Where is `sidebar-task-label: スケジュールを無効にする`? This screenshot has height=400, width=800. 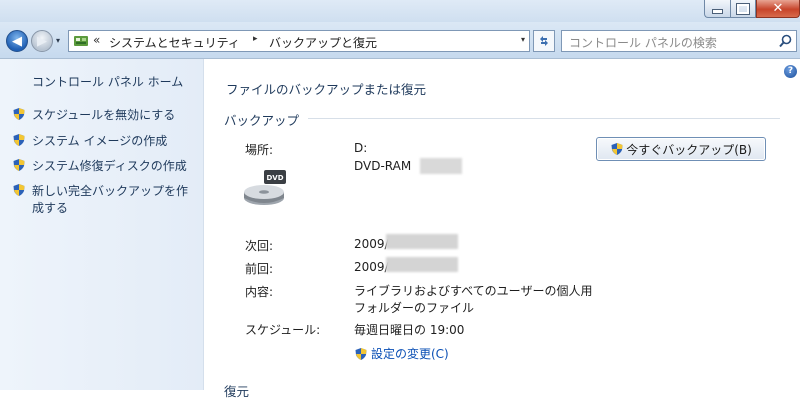
sidebar-task-label: スケジュールを無効にする is located at coordinates (104, 115).